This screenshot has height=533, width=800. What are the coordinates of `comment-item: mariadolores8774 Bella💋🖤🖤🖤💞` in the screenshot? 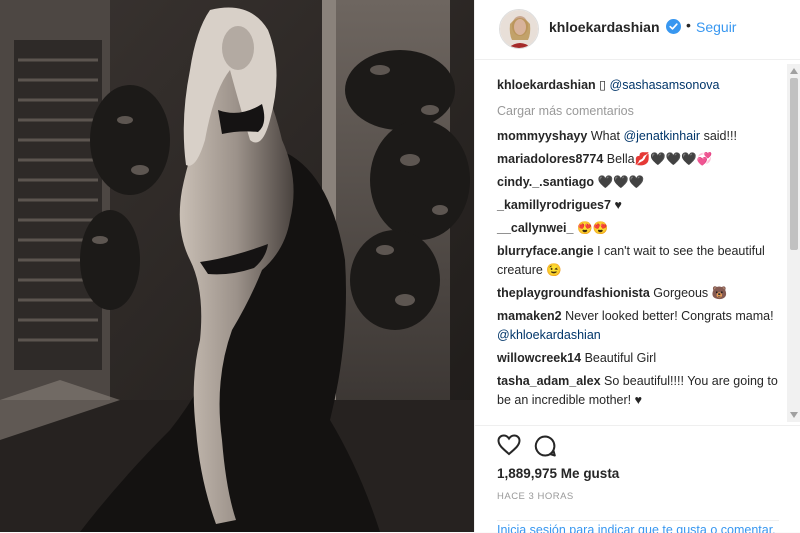 It's located at (638, 159).